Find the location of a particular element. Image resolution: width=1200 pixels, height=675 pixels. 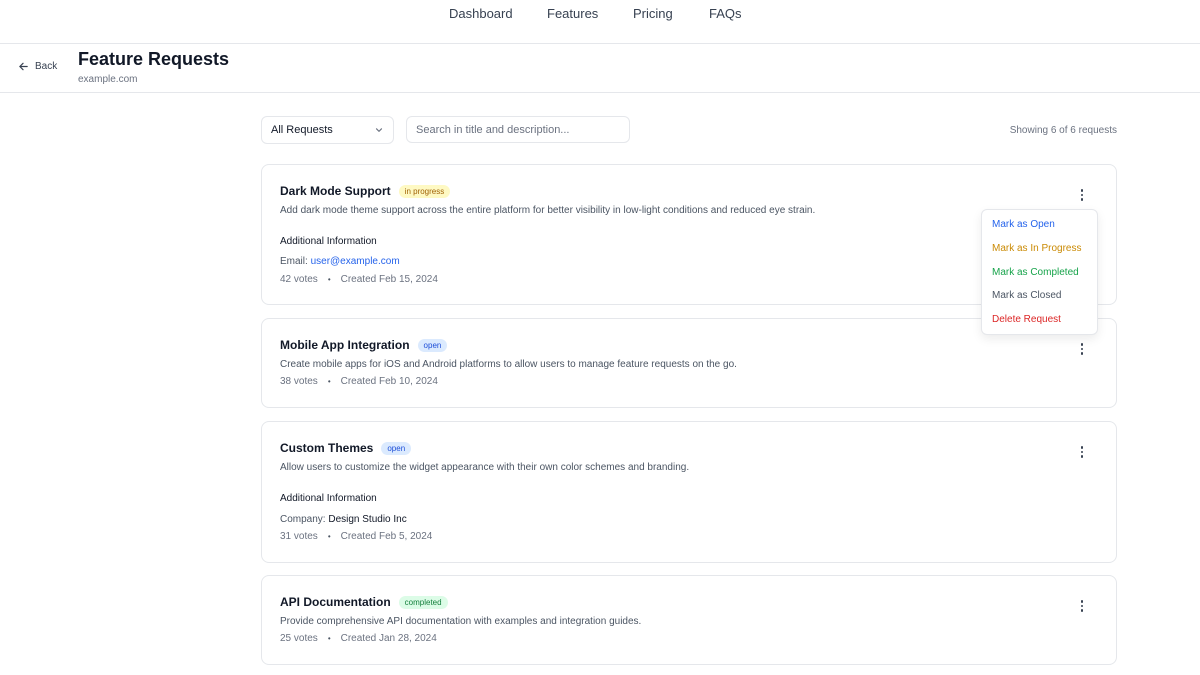

nav-link-pricing: Pricing is located at coordinates (653, 13).